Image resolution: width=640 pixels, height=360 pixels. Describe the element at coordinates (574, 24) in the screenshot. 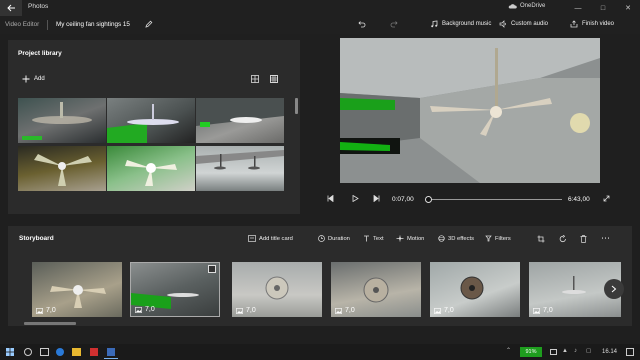

I see `export-icon` at that location.